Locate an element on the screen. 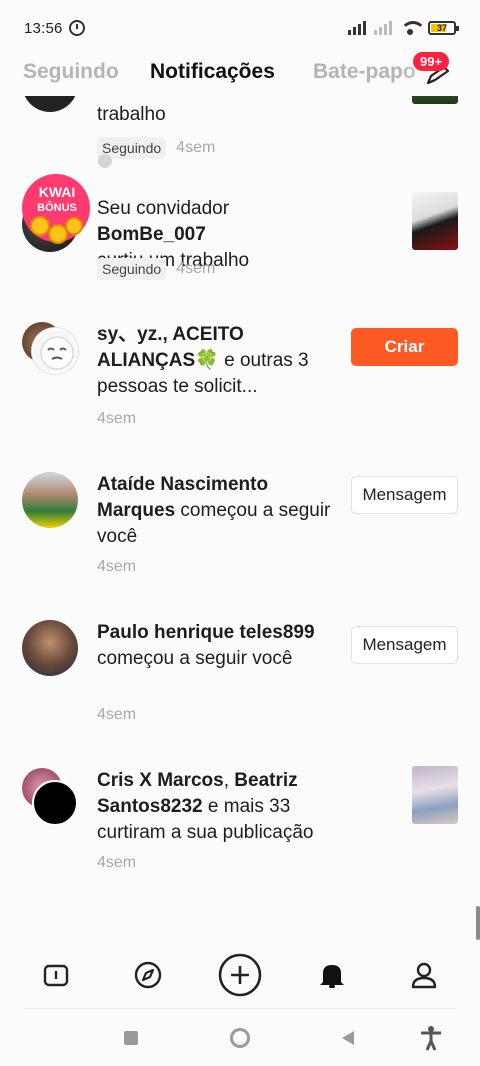 This screenshot has height=1066, width=480. top-tabs: Seguindo Notificações Bate-papo is located at coordinates (240, 76).